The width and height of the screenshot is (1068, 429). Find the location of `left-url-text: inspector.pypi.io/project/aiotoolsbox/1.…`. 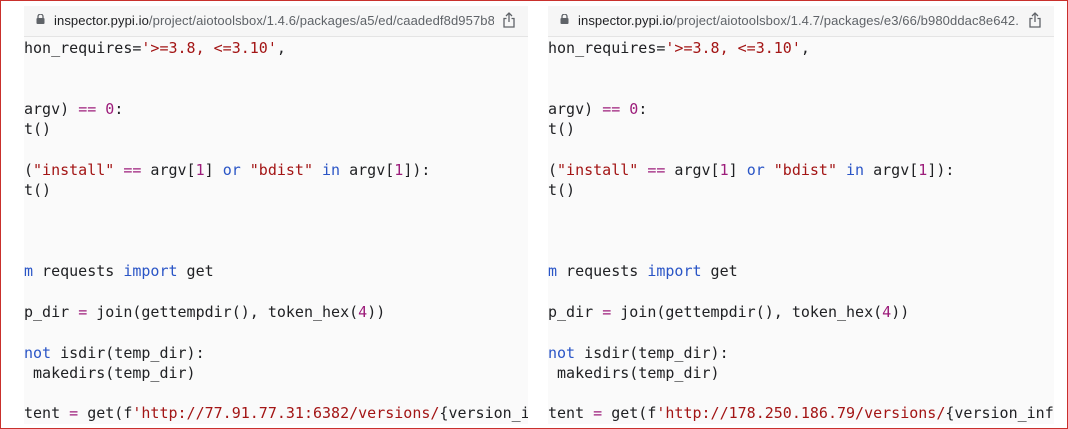

left-url-text: inspector.pypi.io/project/aiotoolsbox/1.… is located at coordinates (274, 20).